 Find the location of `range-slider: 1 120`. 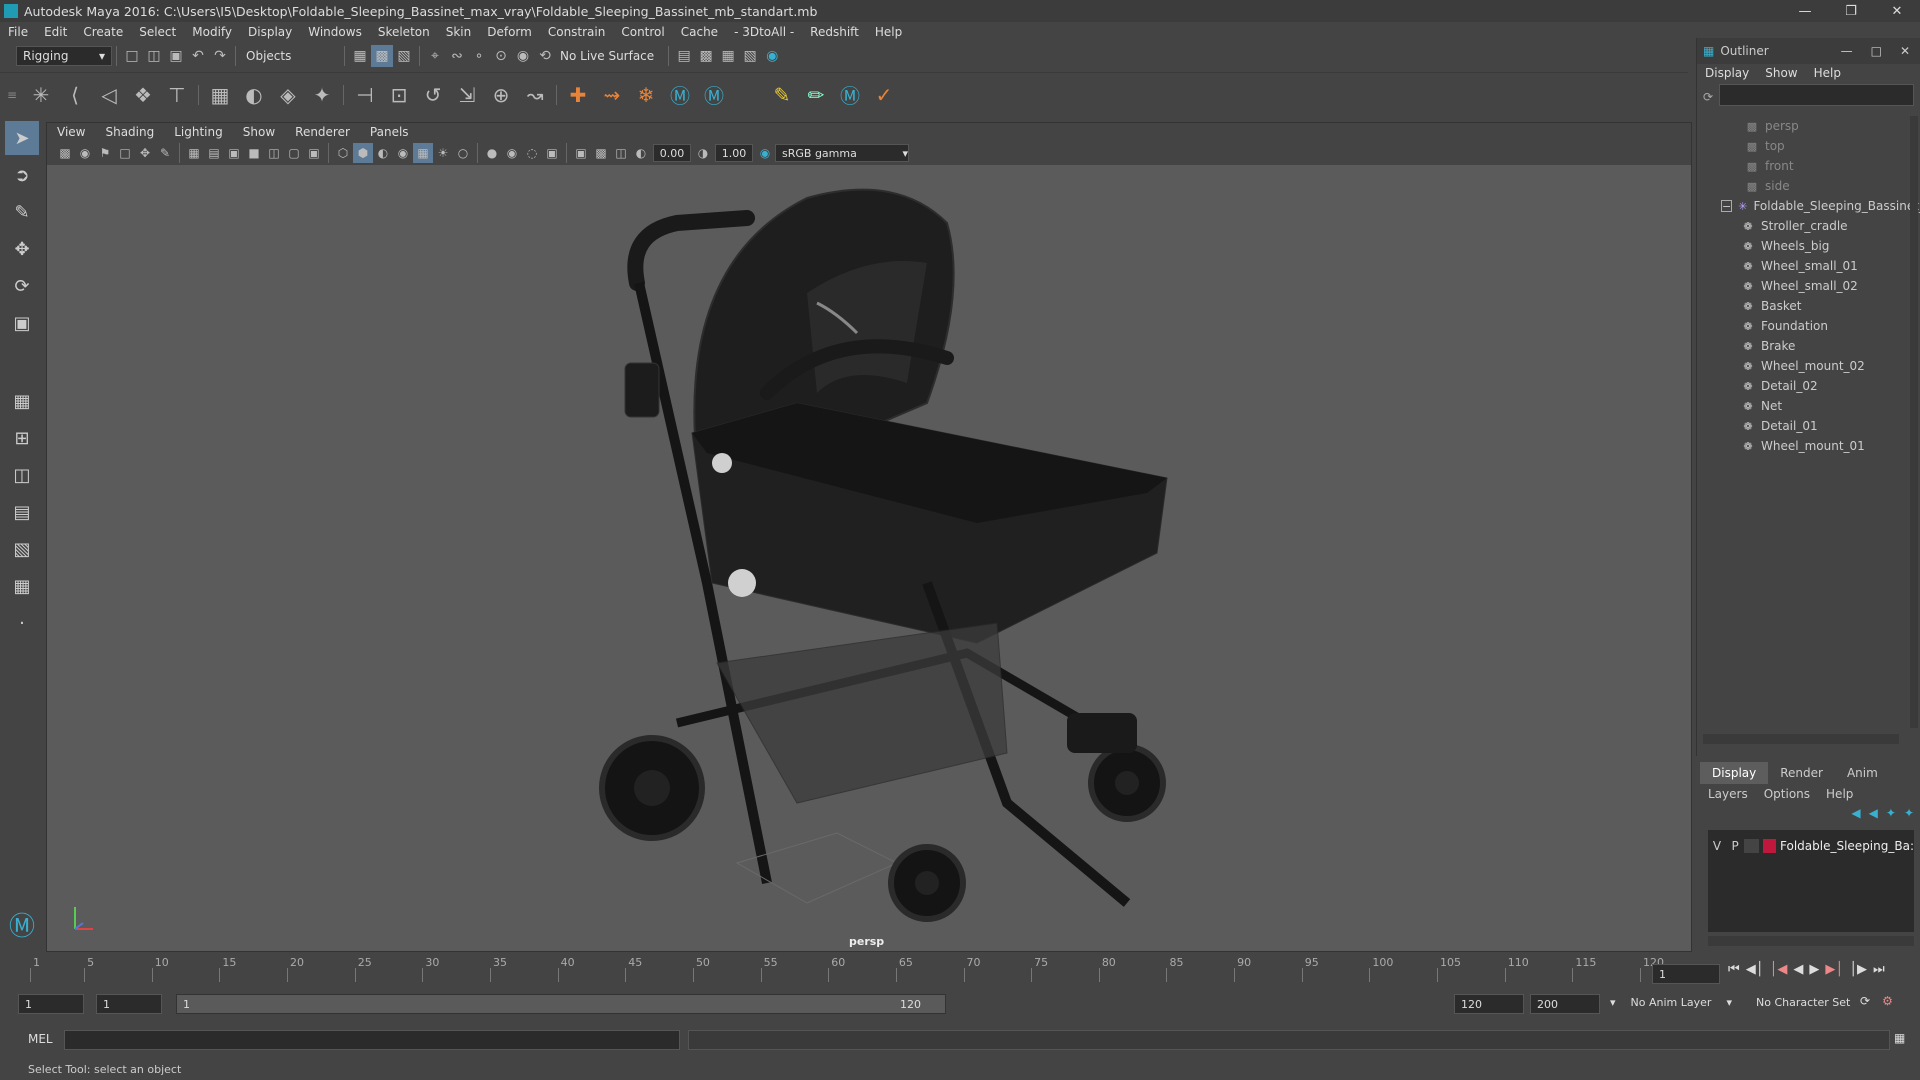

range-slider: 1 120 is located at coordinates (561, 1004).